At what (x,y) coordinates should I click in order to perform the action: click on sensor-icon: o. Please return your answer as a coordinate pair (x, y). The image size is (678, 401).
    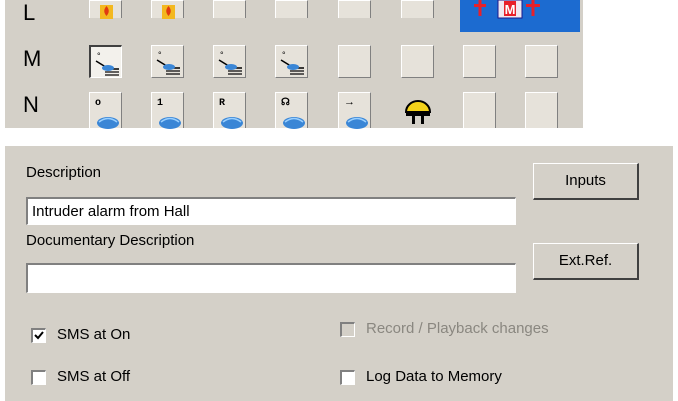
    Looking at the image, I should click on (107, 113).